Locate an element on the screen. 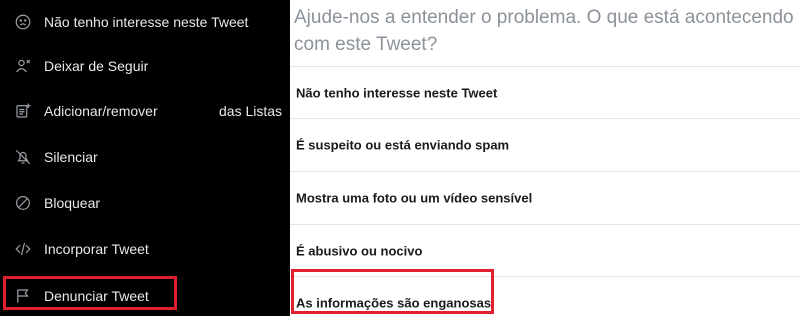 The image size is (800, 318). report-option-not-interested: Não tenho interesse neste Tweet is located at coordinates (545, 93).